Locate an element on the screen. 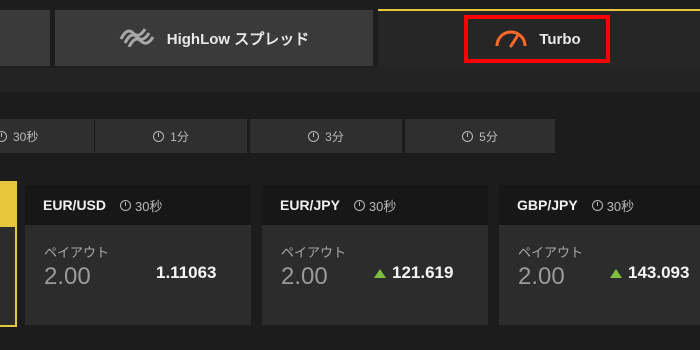 The image size is (700, 350). duration-tab-30s: 30秒 is located at coordinates (47, 136).